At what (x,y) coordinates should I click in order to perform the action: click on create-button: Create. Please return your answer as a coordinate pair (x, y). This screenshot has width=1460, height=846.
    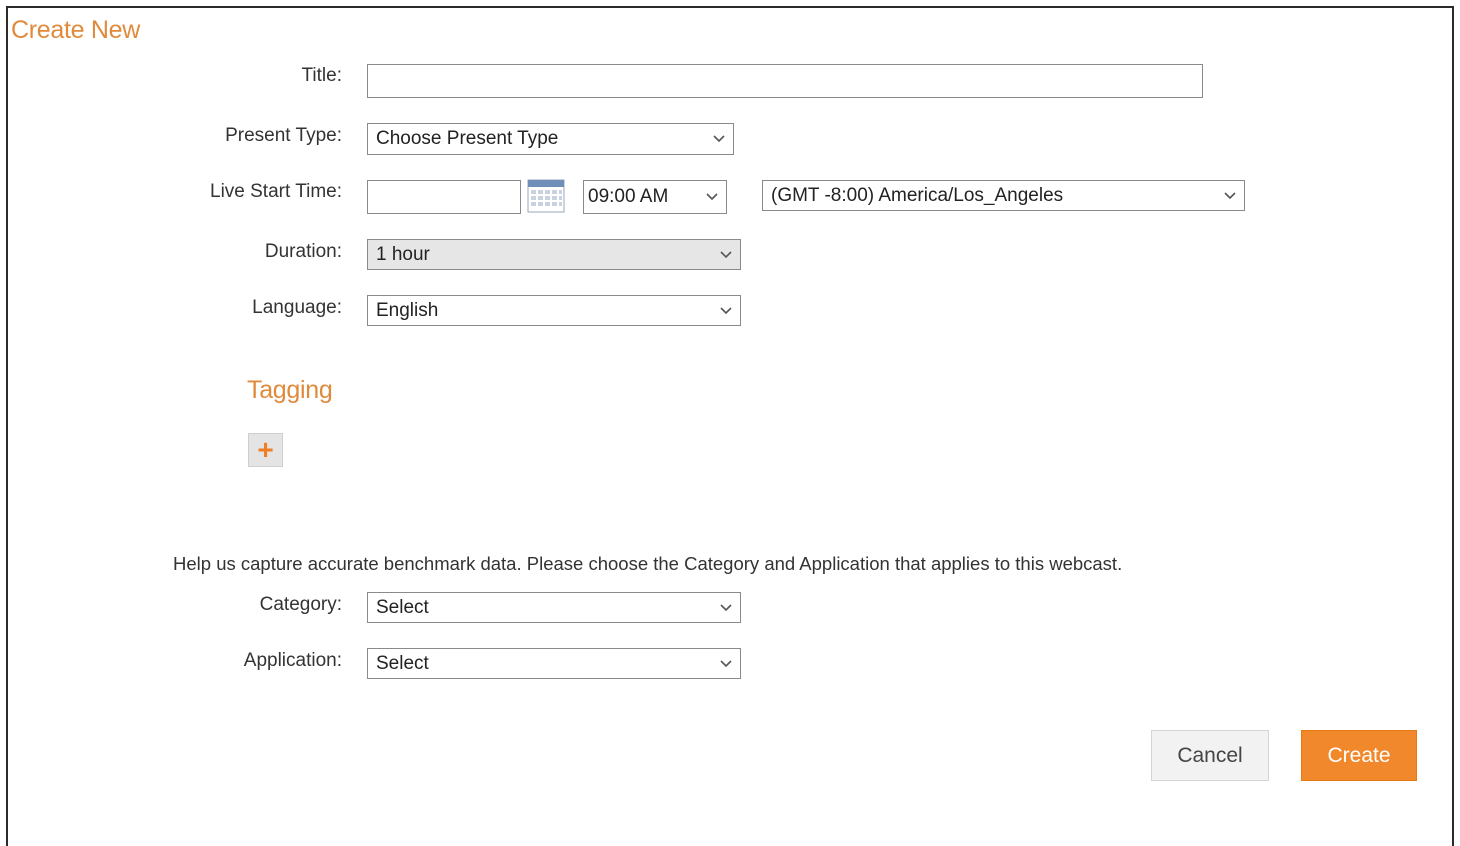
    Looking at the image, I should click on (1359, 755).